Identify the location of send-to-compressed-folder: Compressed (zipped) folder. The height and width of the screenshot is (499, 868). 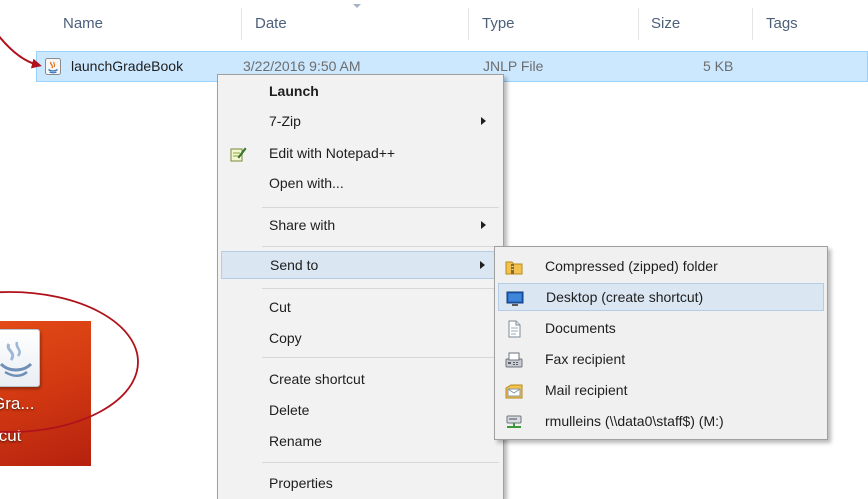
(661, 266).